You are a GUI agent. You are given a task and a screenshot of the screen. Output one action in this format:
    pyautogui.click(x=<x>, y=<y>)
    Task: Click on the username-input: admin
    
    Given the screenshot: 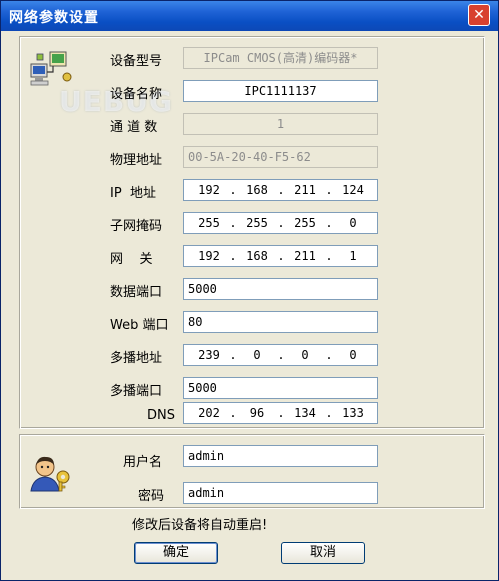 What is the action you would take?
    pyautogui.click(x=280, y=456)
    